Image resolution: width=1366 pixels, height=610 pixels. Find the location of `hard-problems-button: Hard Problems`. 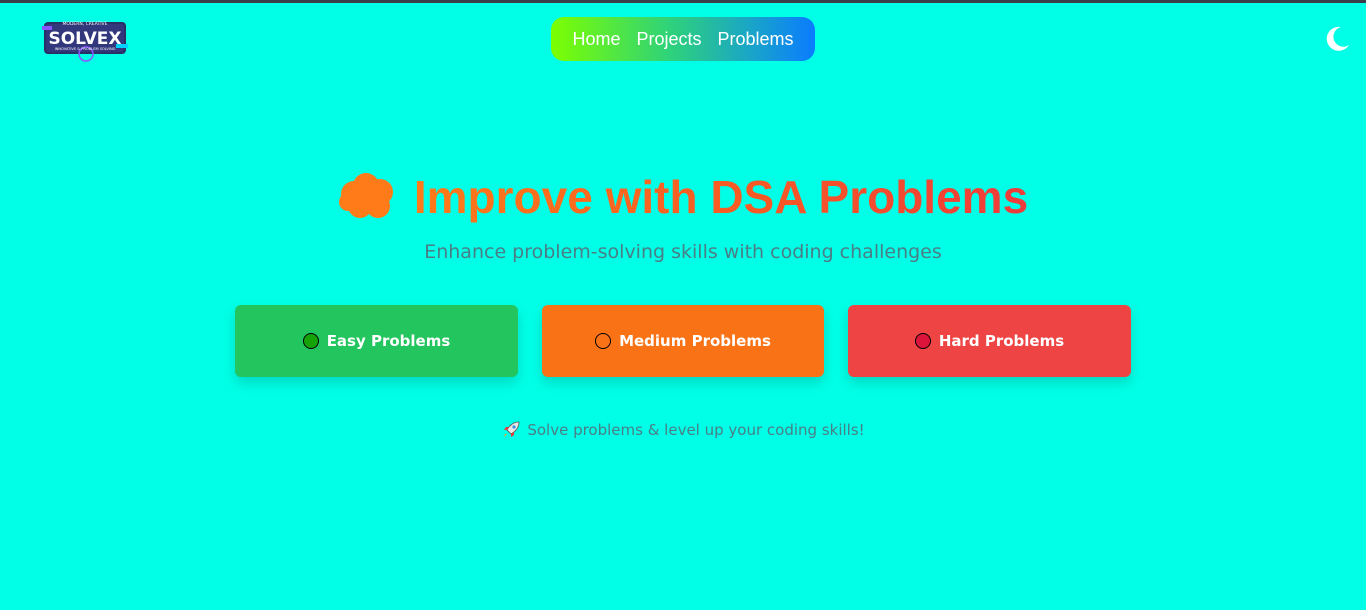

hard-problems-button: Hard Problems is located at coordinates (989, 341).